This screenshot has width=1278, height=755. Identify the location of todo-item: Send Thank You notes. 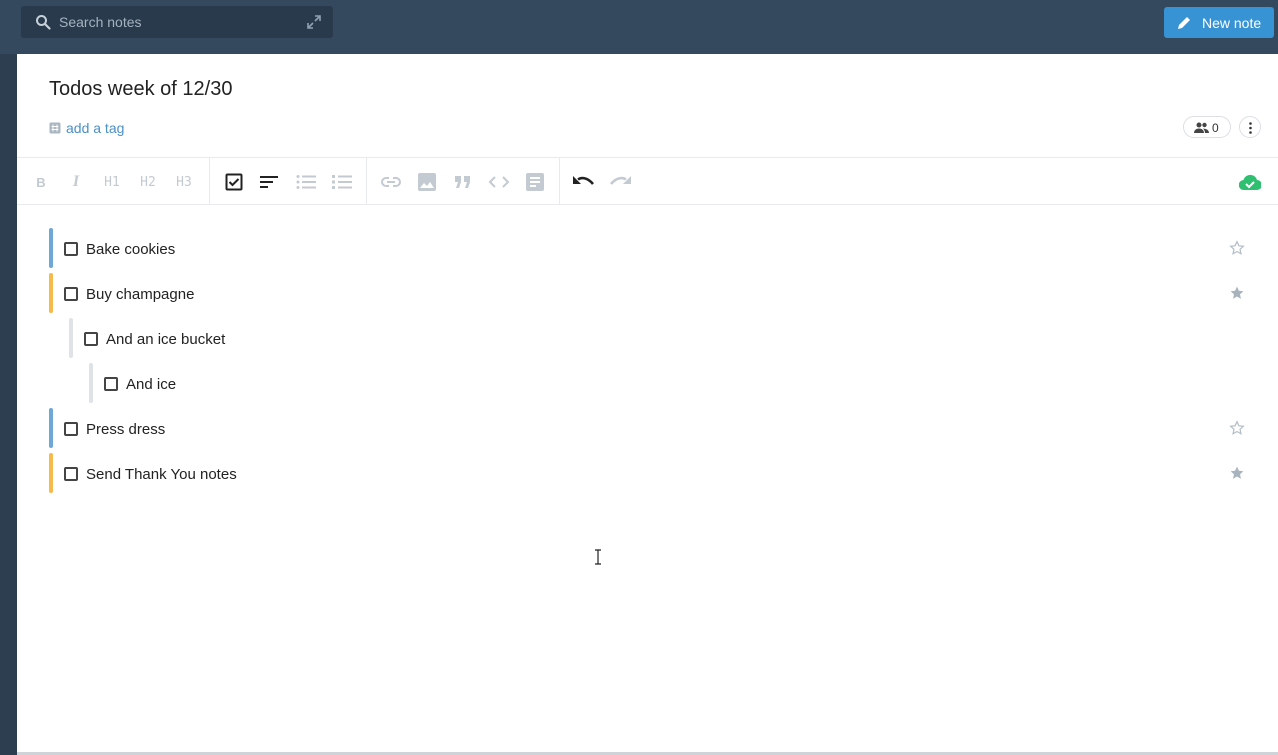
(649, 473).